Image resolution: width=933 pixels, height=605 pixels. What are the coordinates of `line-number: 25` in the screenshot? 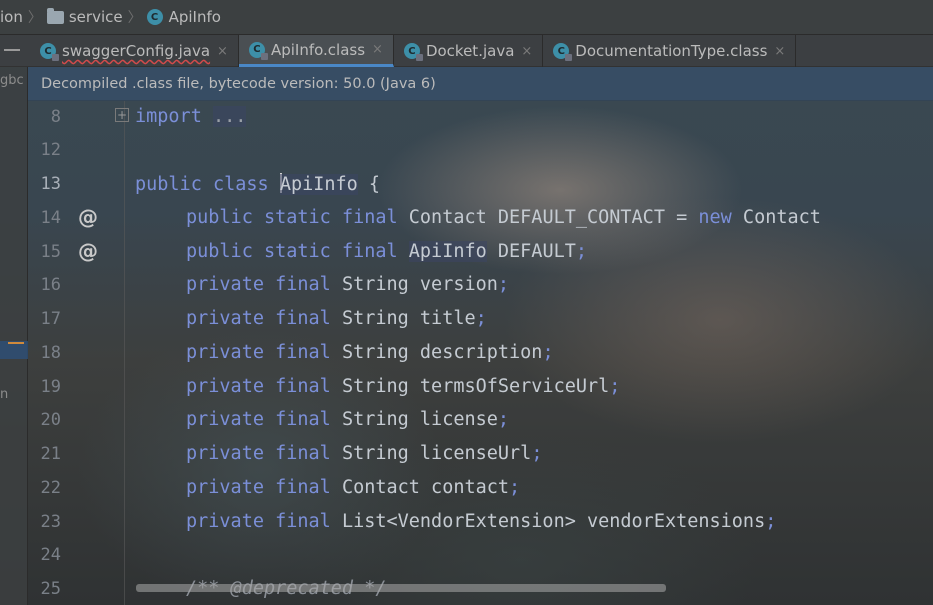 It's located at (50, 589).